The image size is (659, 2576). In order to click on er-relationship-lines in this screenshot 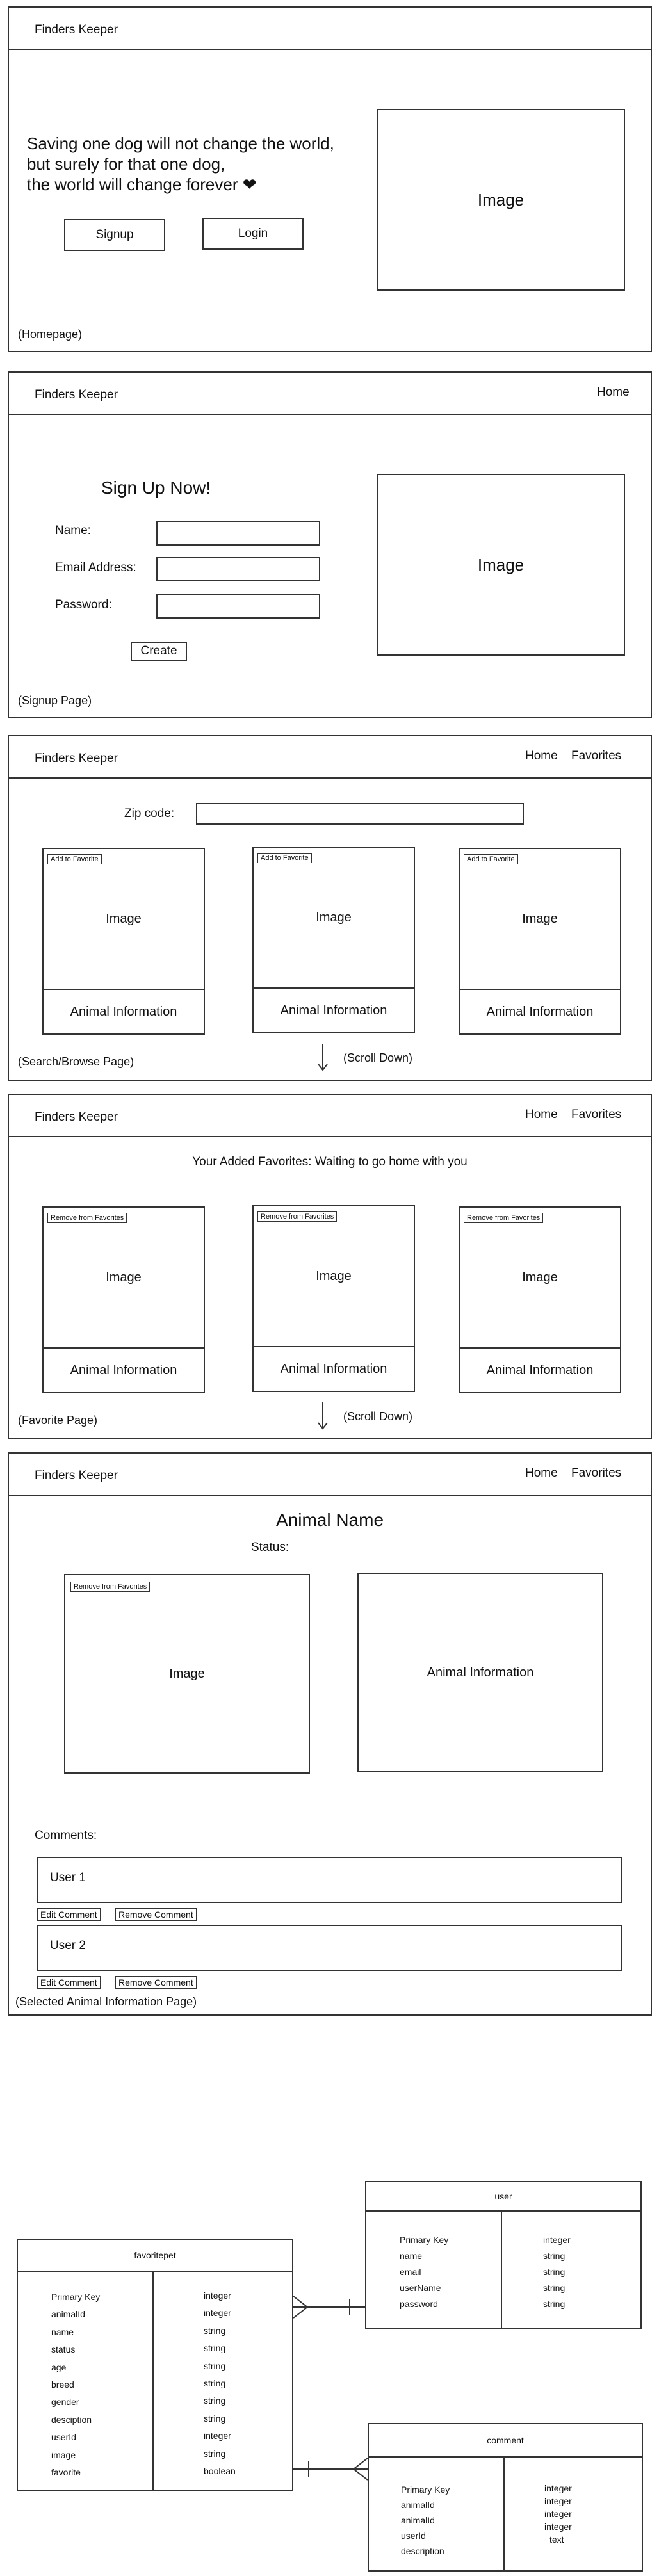, I will do `click(330, 2388)`.